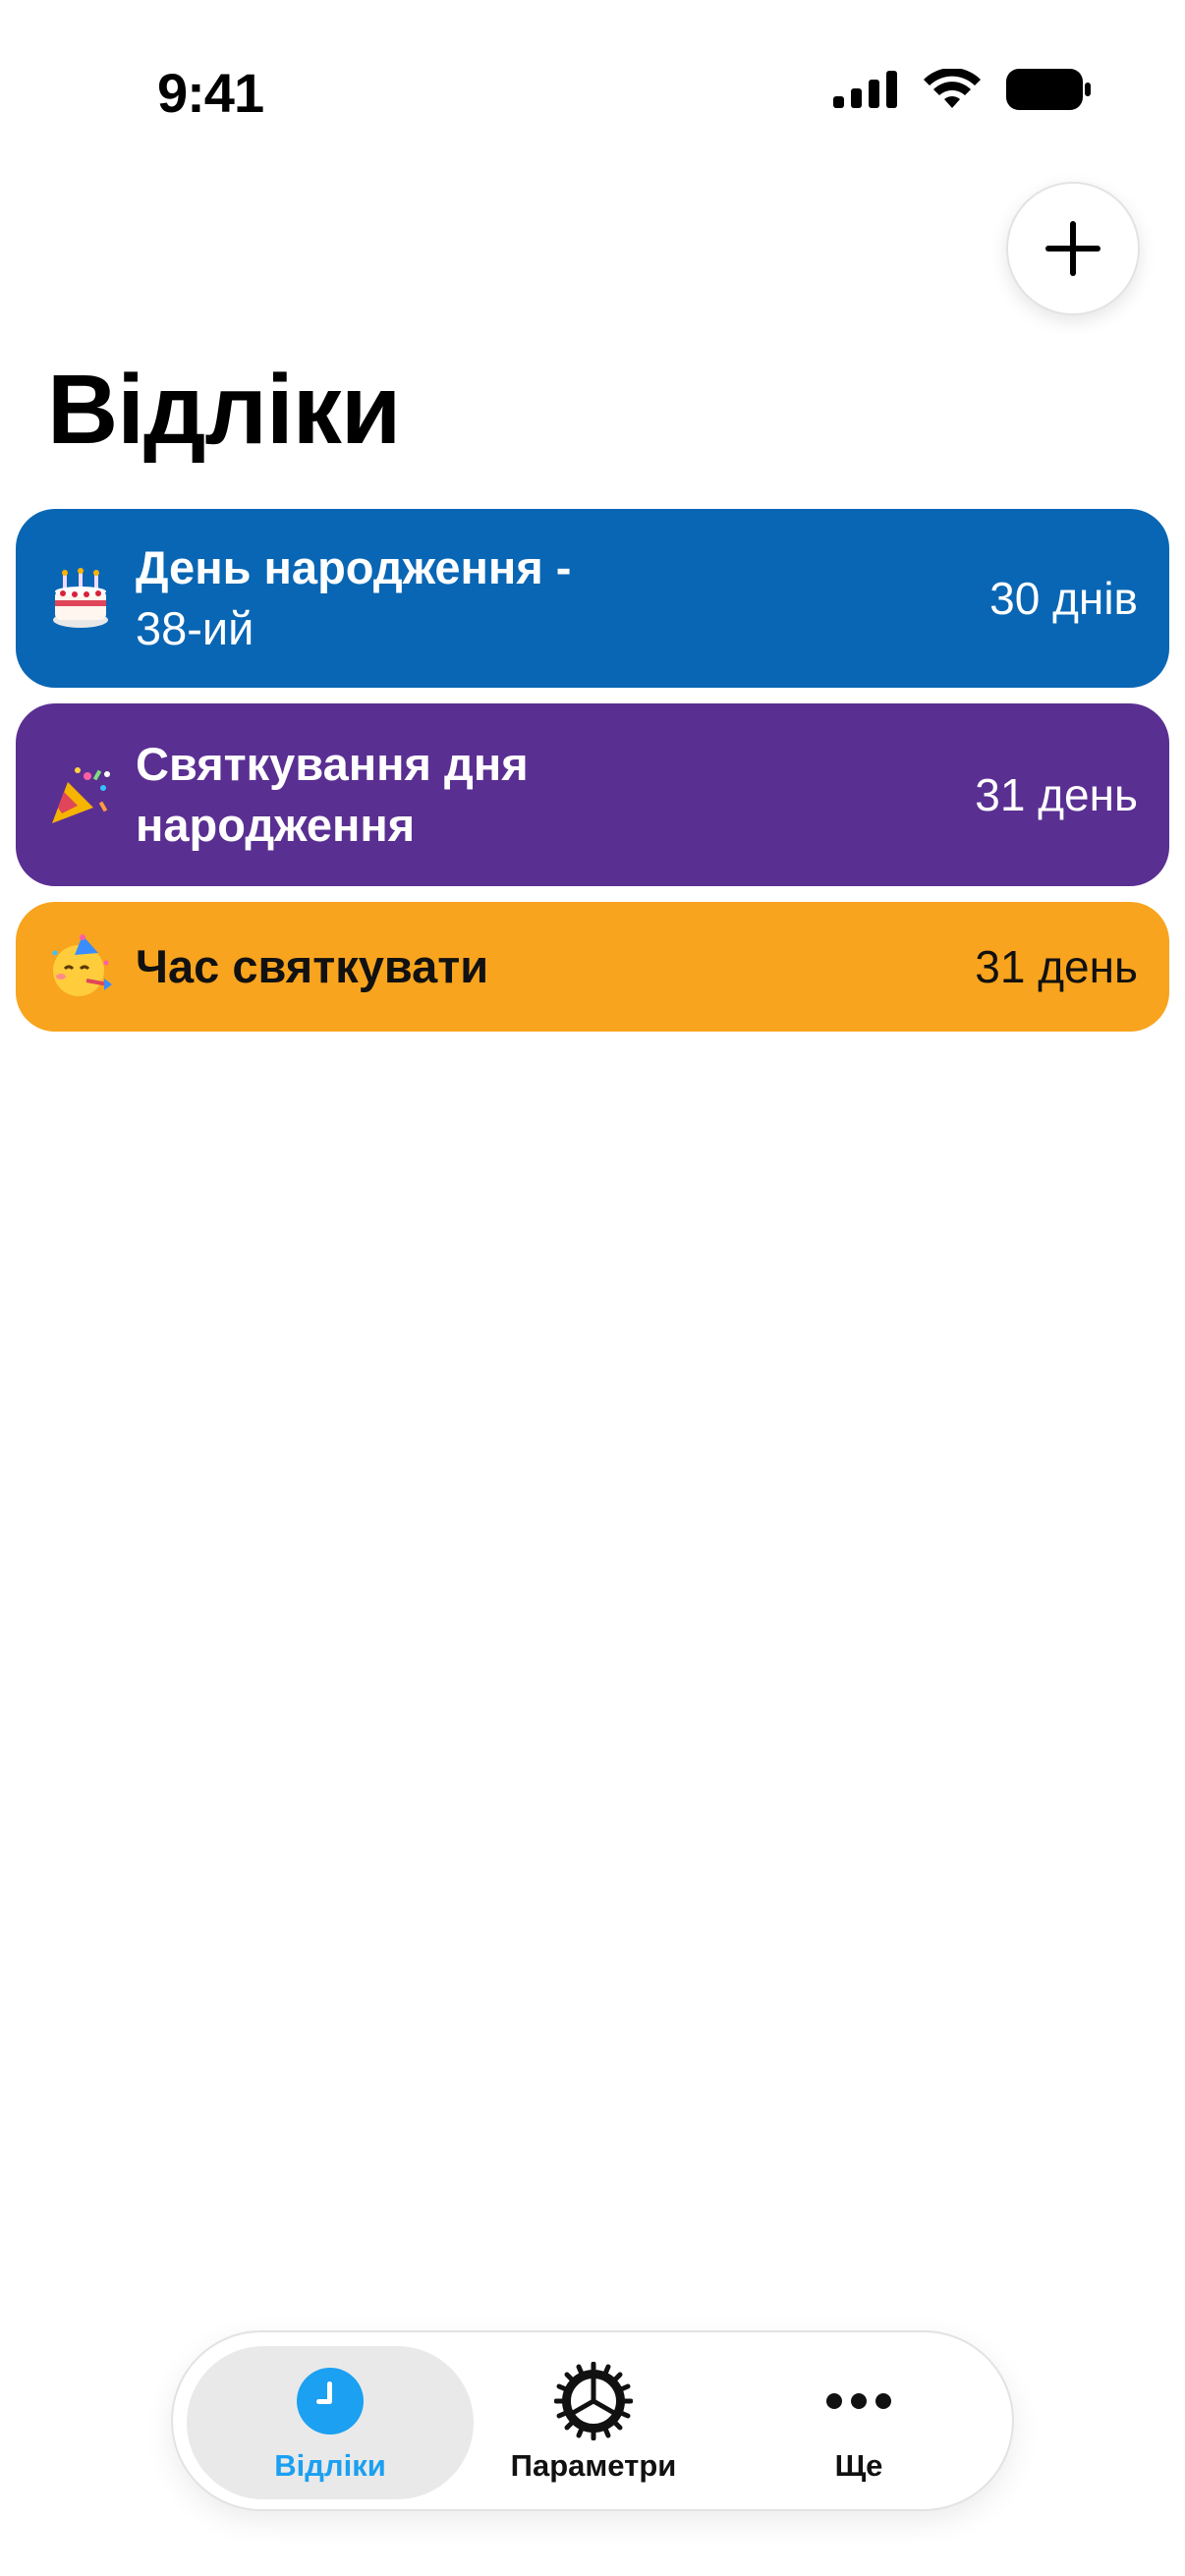  What do you see at coordinates (354, 567) in the screenshot?
I see `countdown-title: День народження -` at bounding box center [354, 567].